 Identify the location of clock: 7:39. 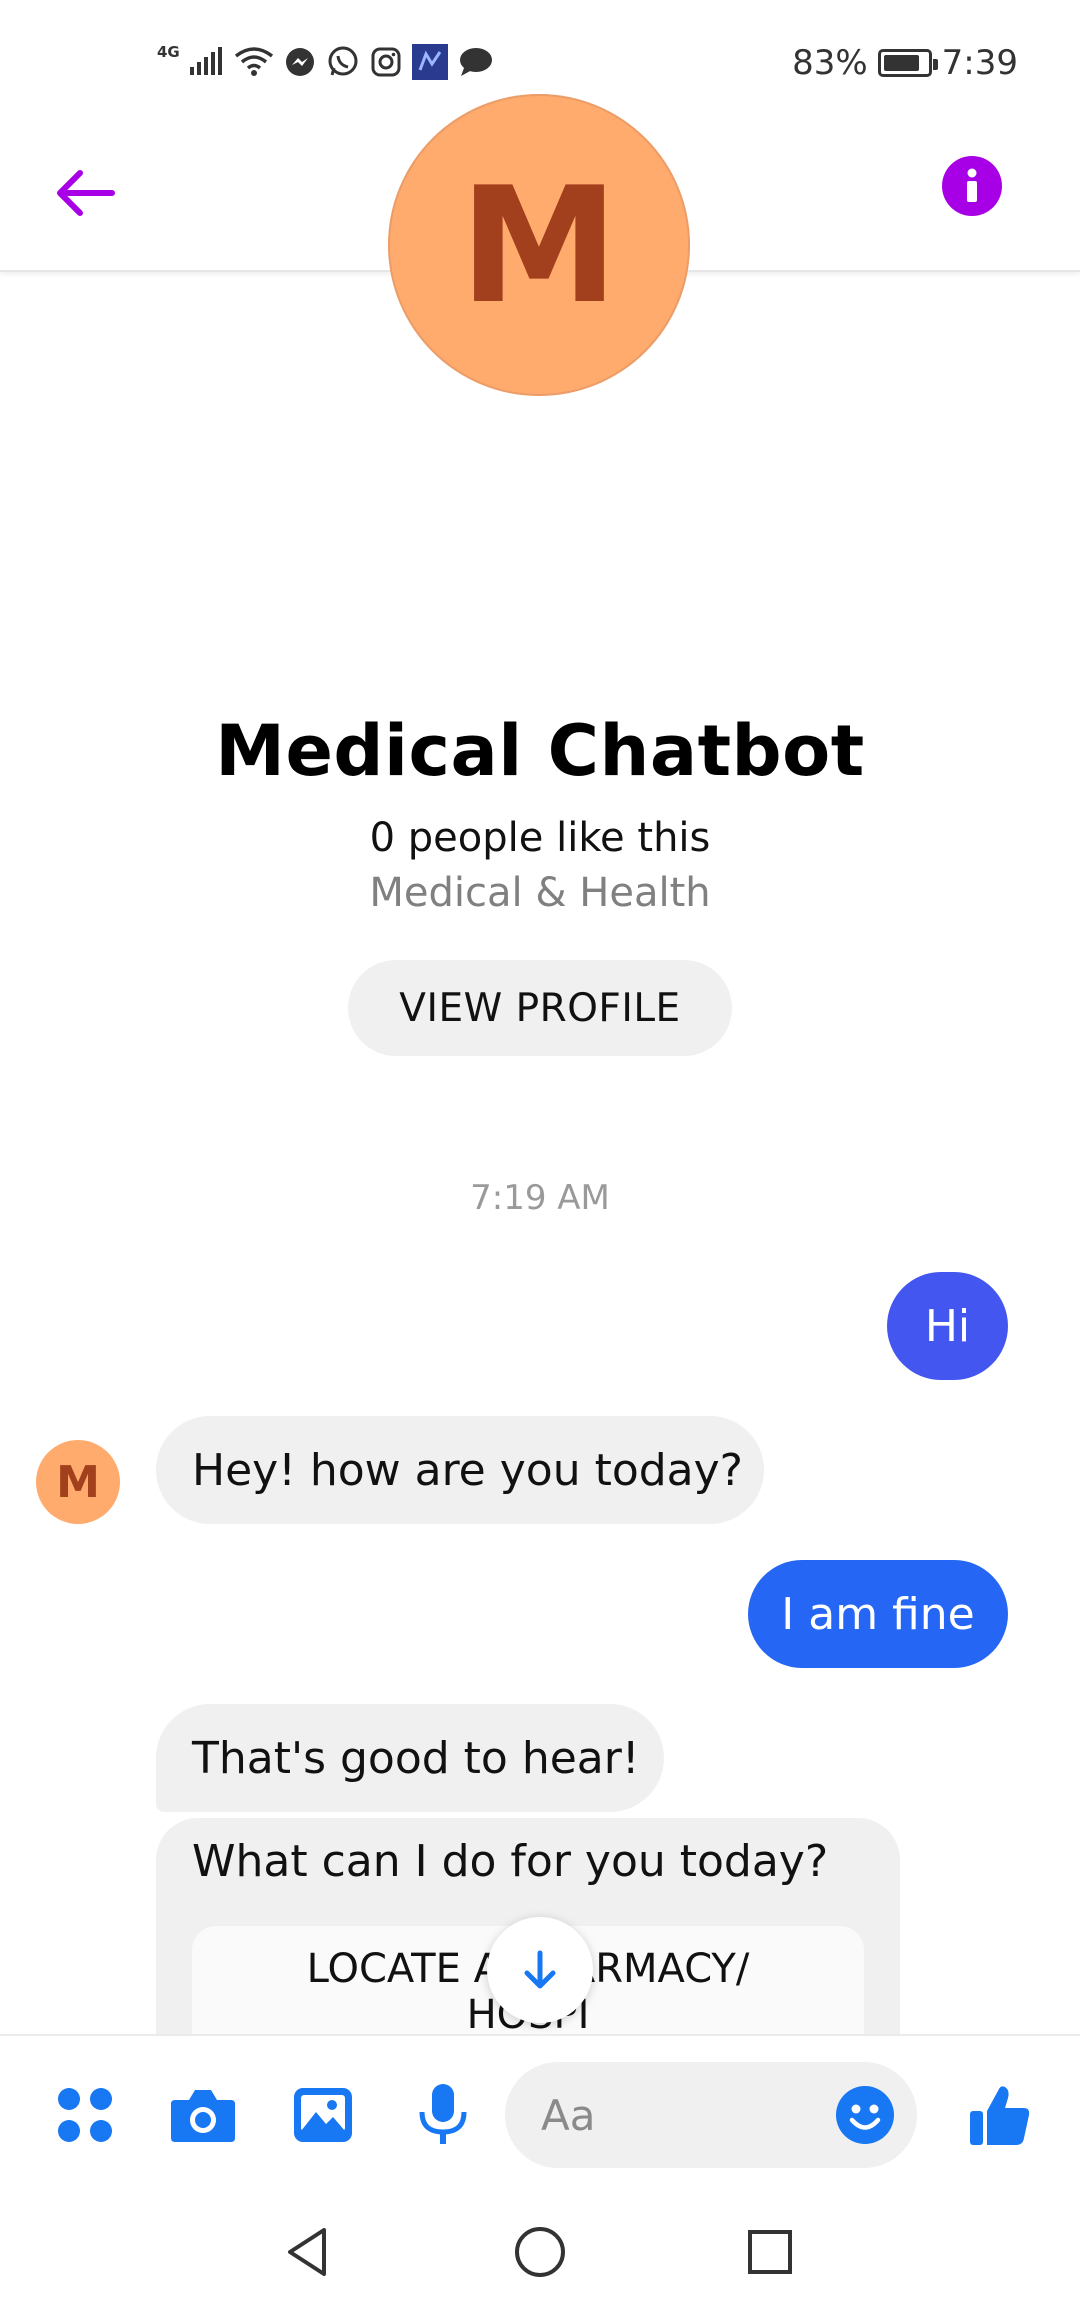
(979, 63).